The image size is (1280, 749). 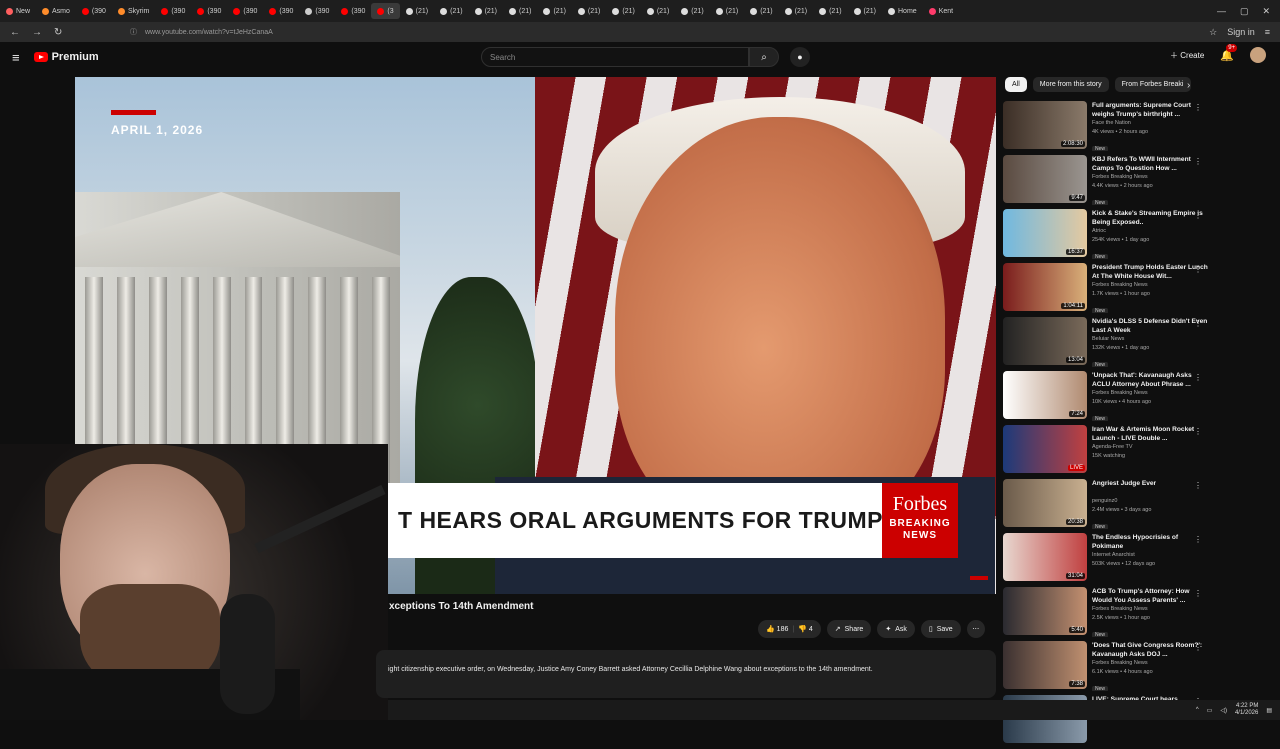 What do you see at coordinates (1244, 11) in the screenshot?
I see `maximize-icon: ▢` at bounding box center [1244, 11].